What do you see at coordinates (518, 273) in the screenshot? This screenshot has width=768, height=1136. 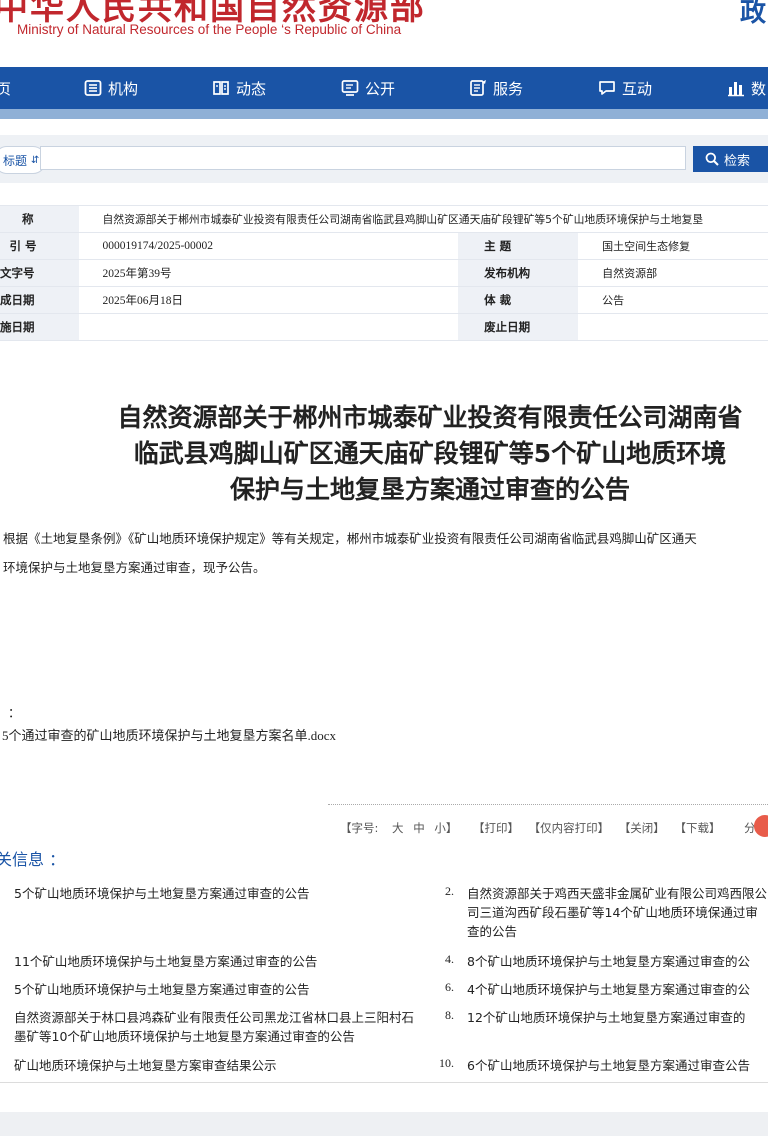 I see `meta-key: 发布机构` at bounding box center [518, 273].